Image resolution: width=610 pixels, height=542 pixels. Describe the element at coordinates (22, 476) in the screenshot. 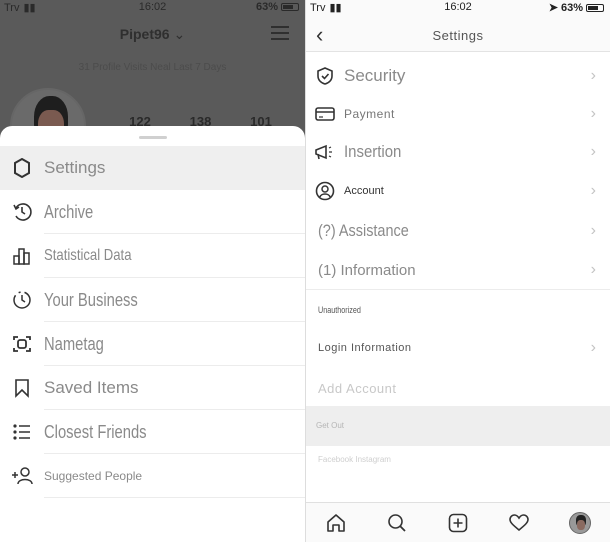

I see `add-person-icon` at that location.